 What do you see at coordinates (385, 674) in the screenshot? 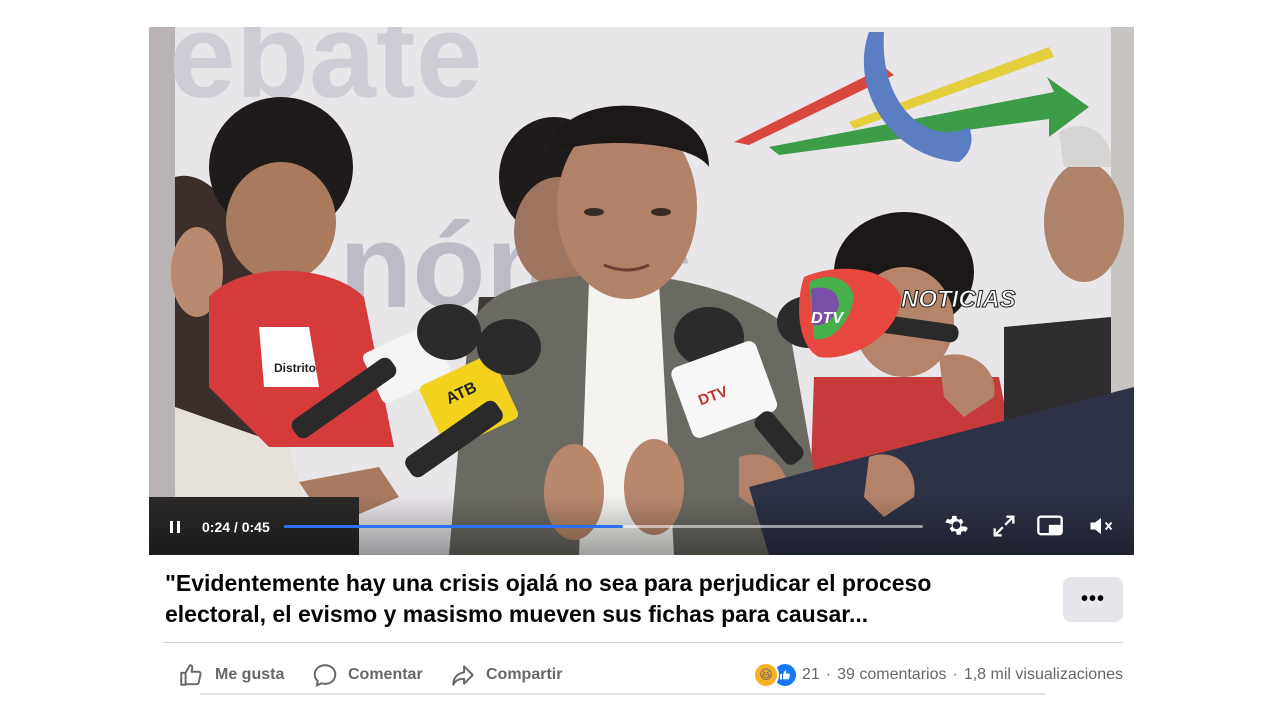
I see `comment-label: Comentar` at bounding box center [385, 674].